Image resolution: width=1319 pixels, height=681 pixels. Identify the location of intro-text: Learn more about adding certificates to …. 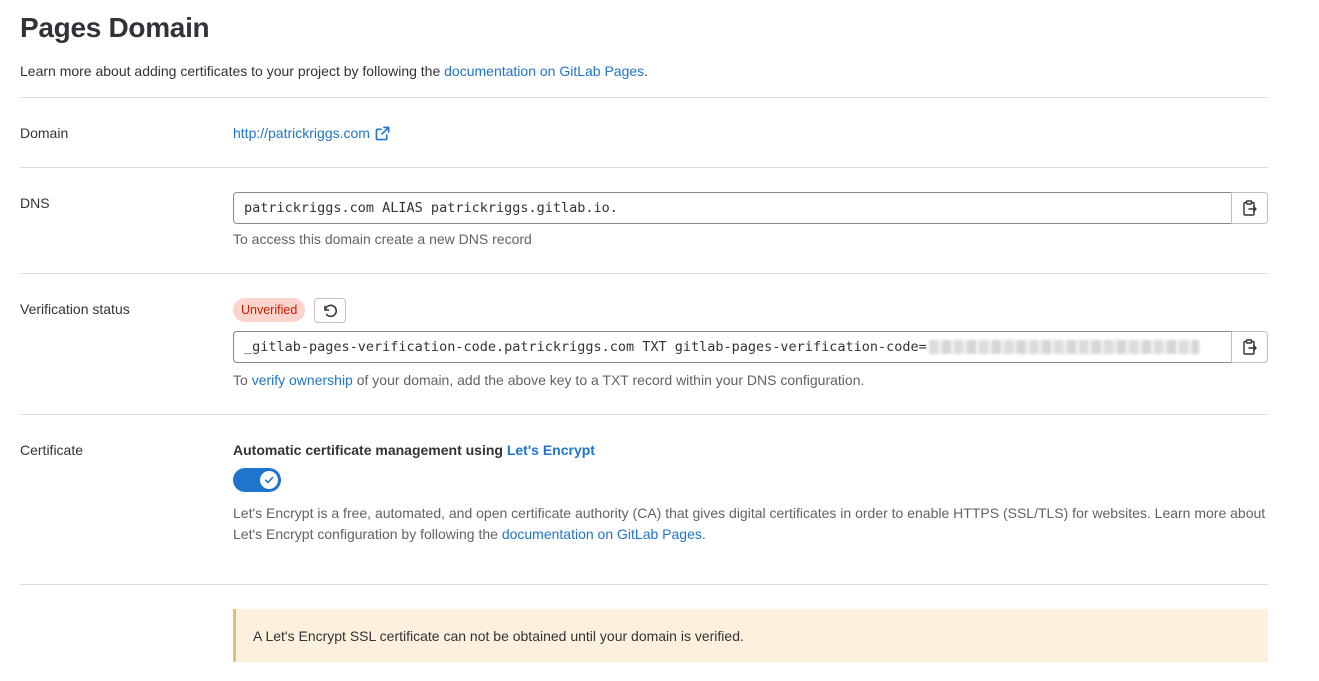
(334, 71).